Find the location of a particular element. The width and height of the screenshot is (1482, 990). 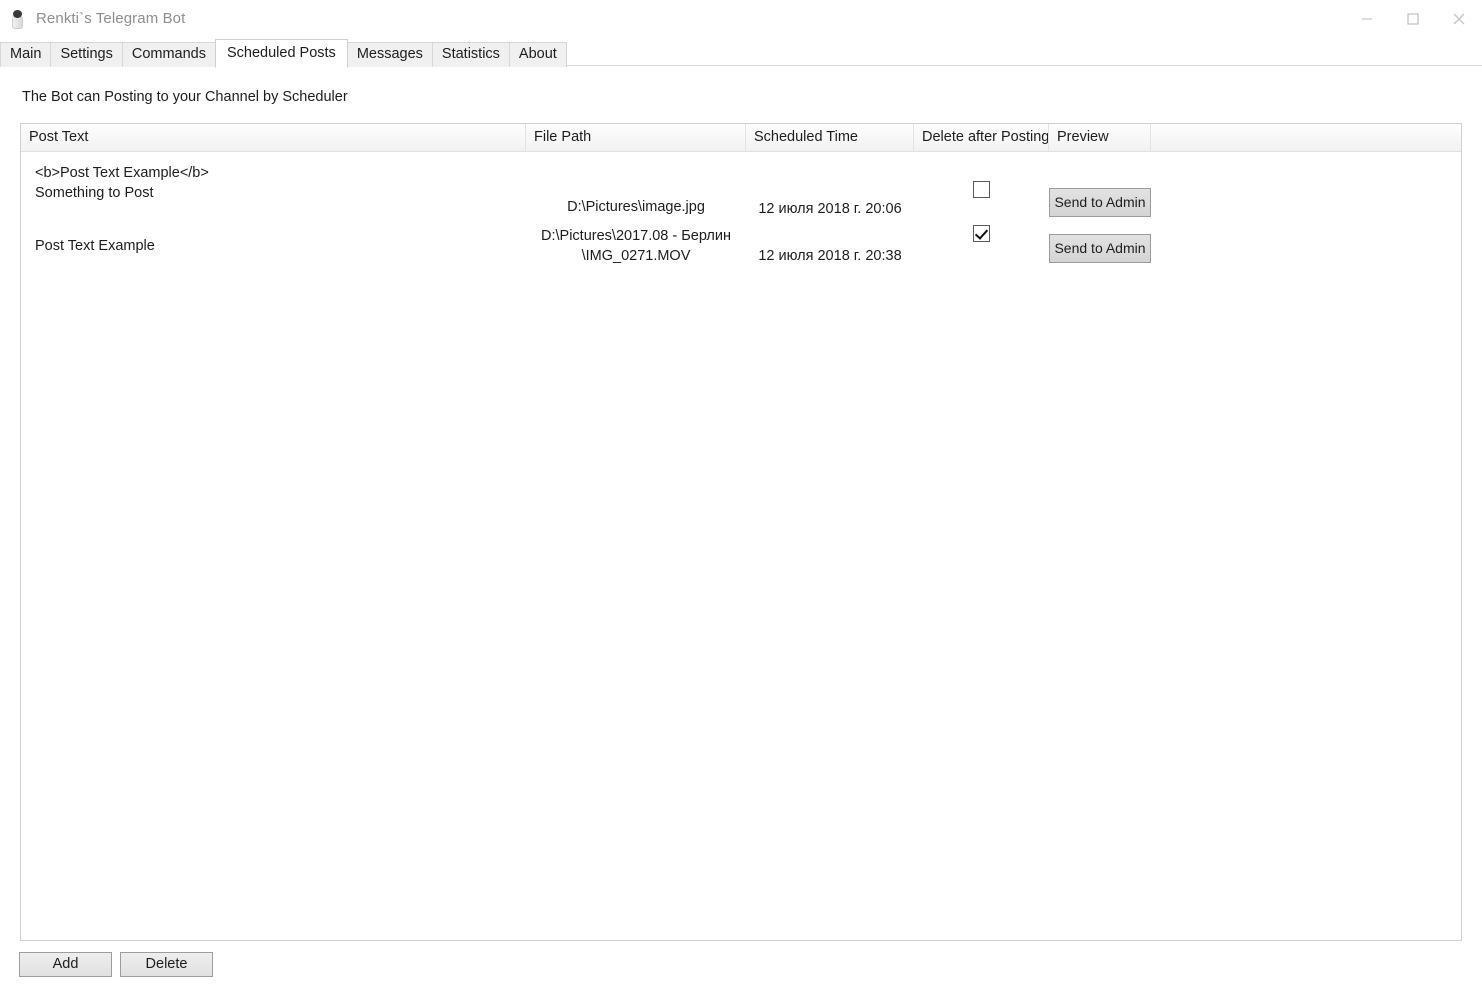

tab-statistics: Statistics is located at coordinates (470, 54).